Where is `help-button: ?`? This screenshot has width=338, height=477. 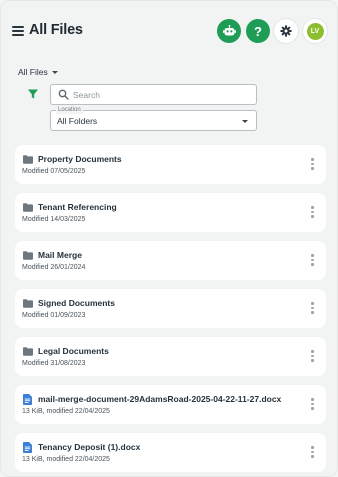 help-button: ? is located at coordinates (258, 31).